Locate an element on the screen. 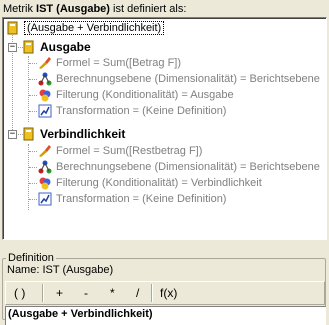 The height and width of the screenshot is (325, 329). metric-name: IST (Ausgabe) is located at coordinates (73, 9).